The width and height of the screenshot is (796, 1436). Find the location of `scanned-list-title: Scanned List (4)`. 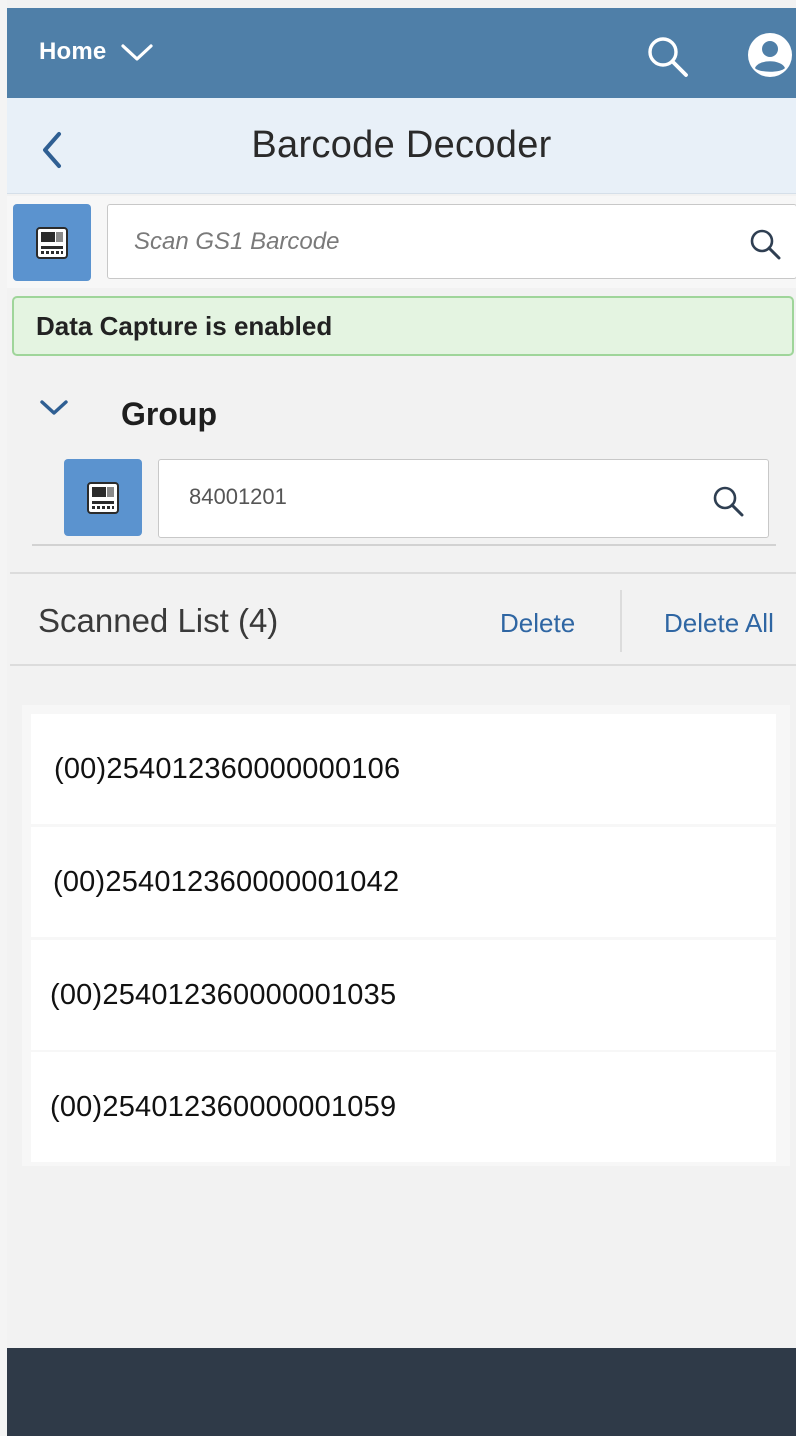

scanned-list-title: Scanned List (4) is located at coordinates (158, 620).